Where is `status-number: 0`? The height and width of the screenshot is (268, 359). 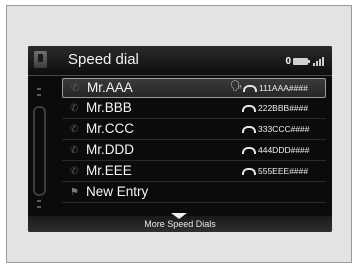 status-number: 0 is located at coordinates (288, 61).